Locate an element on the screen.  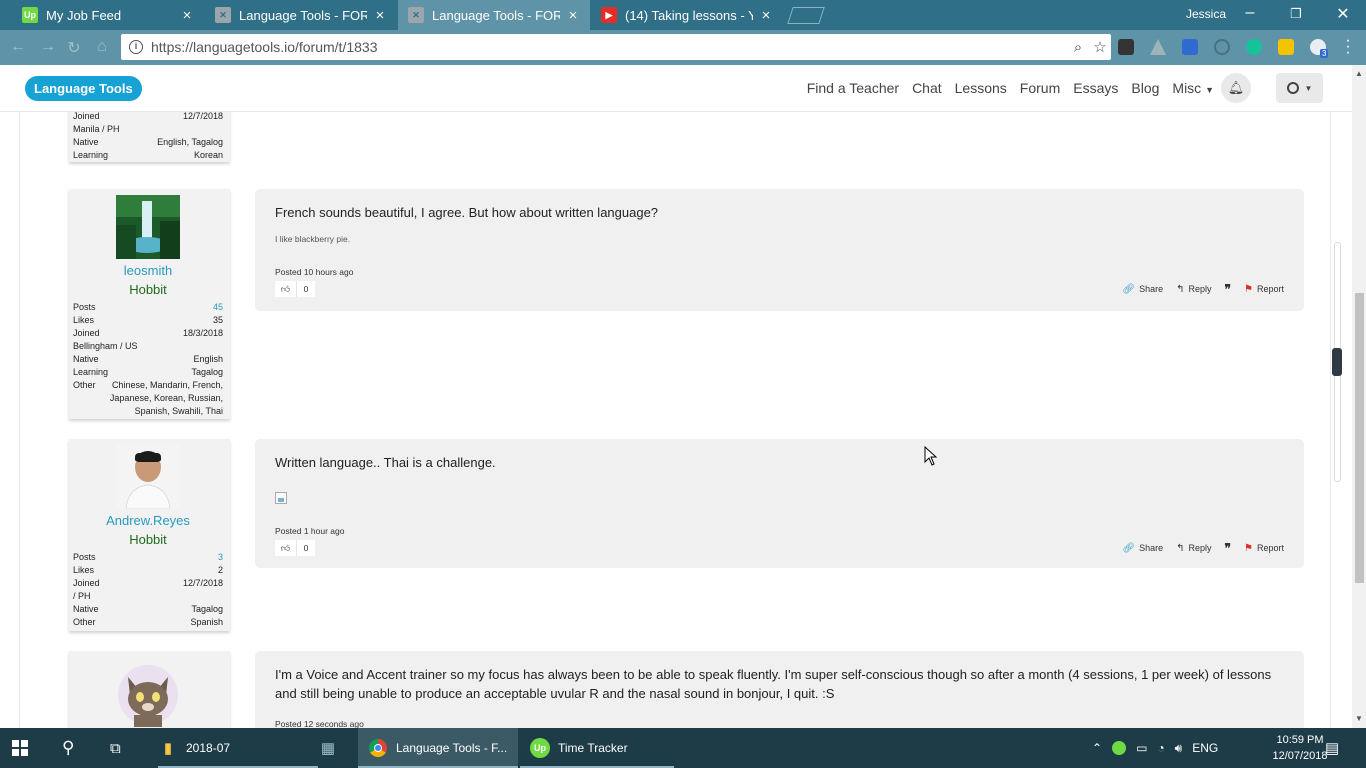
language-indicator: ENG is located at coordinates (1205, 748).